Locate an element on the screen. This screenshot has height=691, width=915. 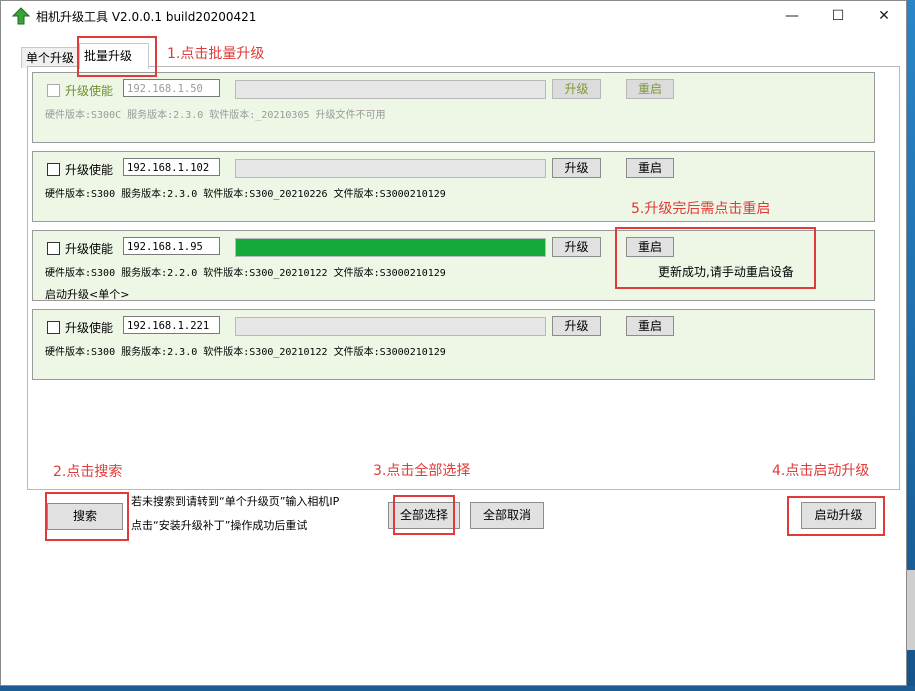
progress-fill is located at coordinates (390, 247).